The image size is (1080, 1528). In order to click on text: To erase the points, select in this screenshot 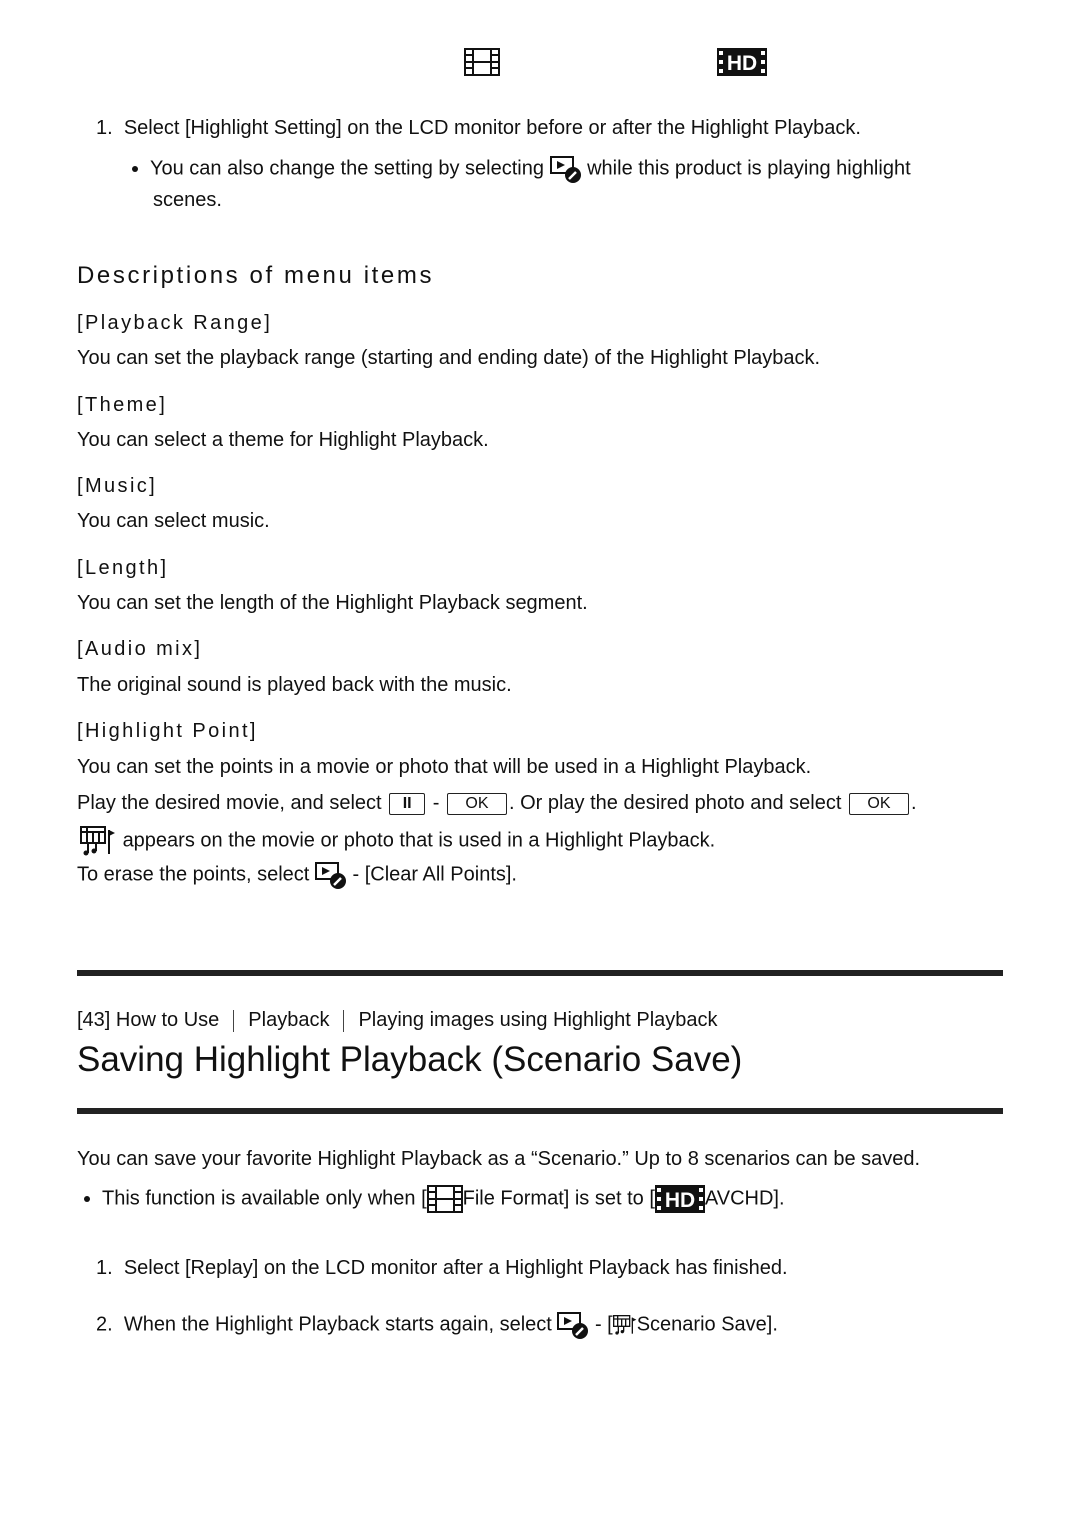, I will do `click(193, 874)`.